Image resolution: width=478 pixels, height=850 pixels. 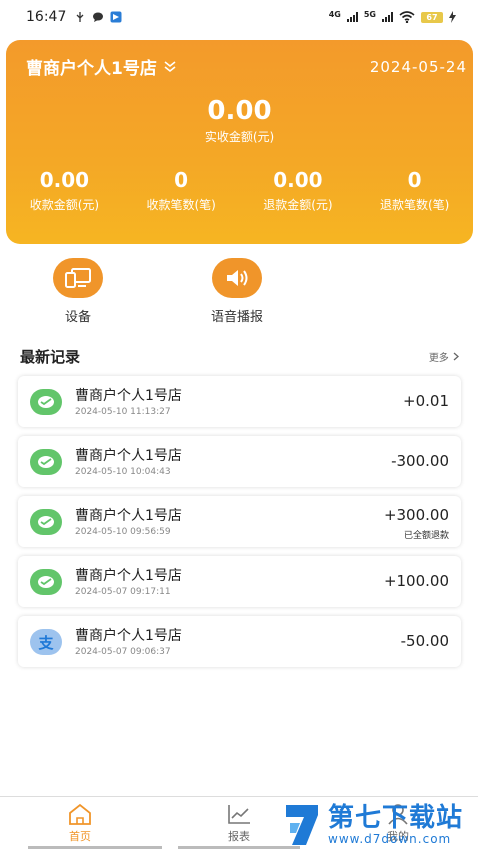 What do you see at coordinates (352, 17) in the screenshot?
I see `signal-icon` at bounding box center [352, 17].